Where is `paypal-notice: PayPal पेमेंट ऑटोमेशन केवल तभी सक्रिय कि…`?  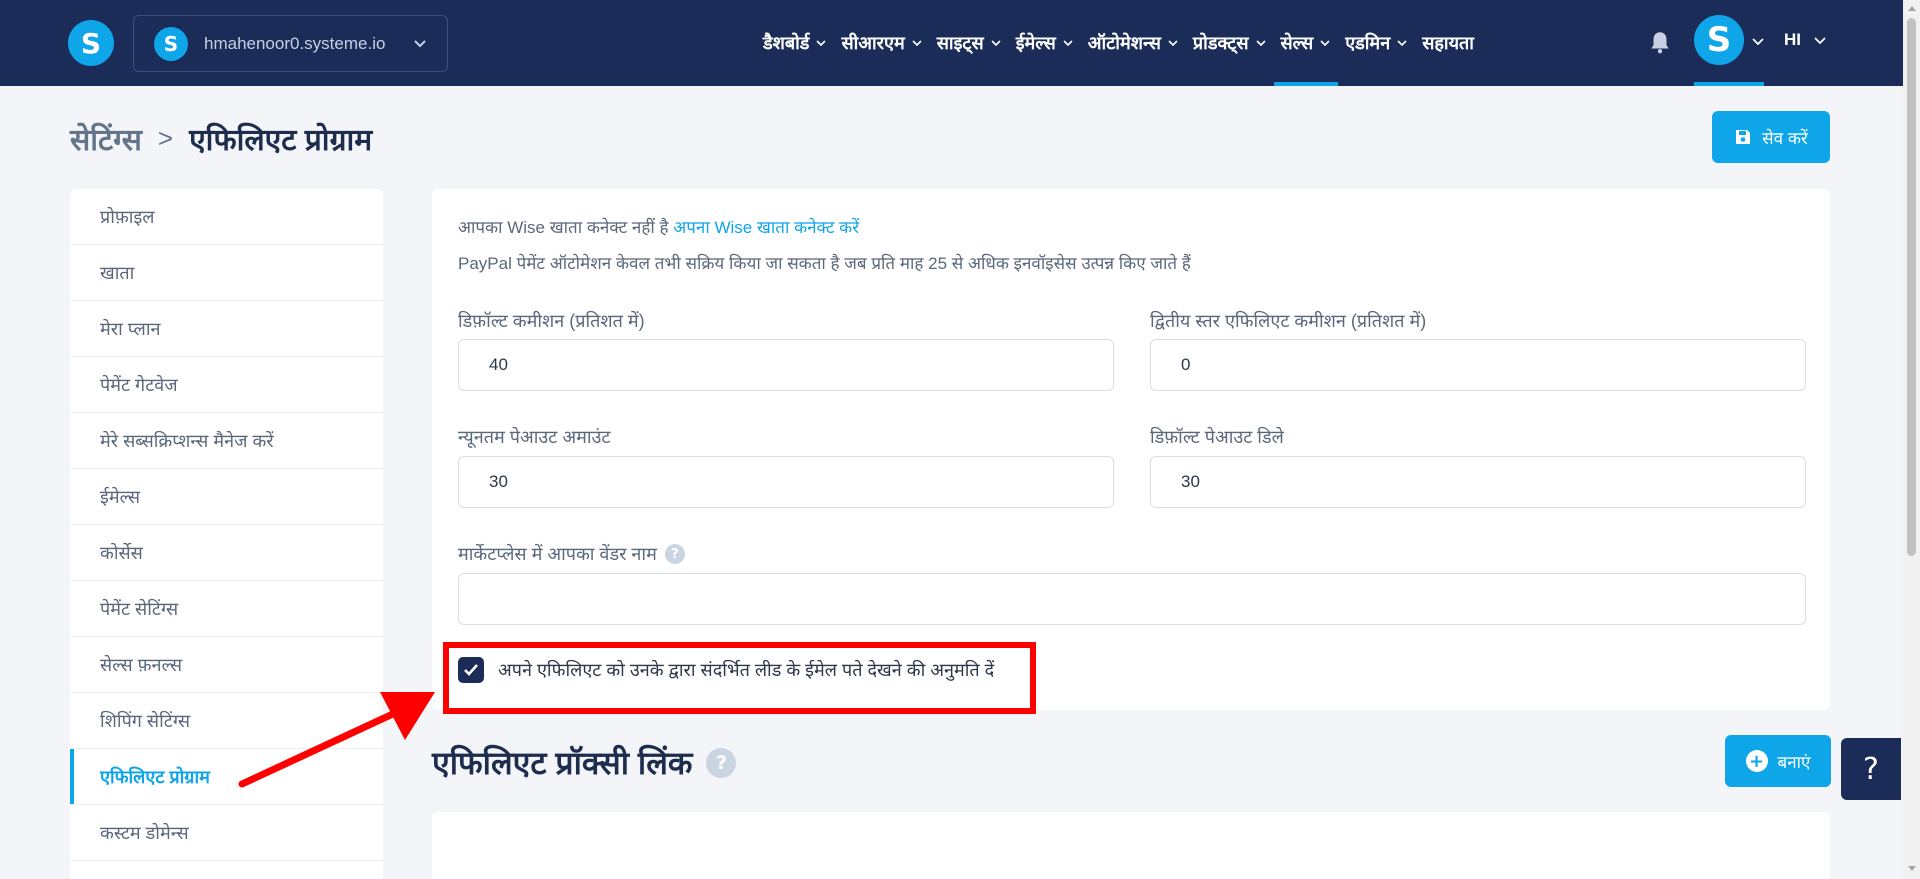 paypal-notice: PayPal पेमेंट ऑटोमेशन केवल तभी सक्रिय कि… is located at coordinates (824, 263).